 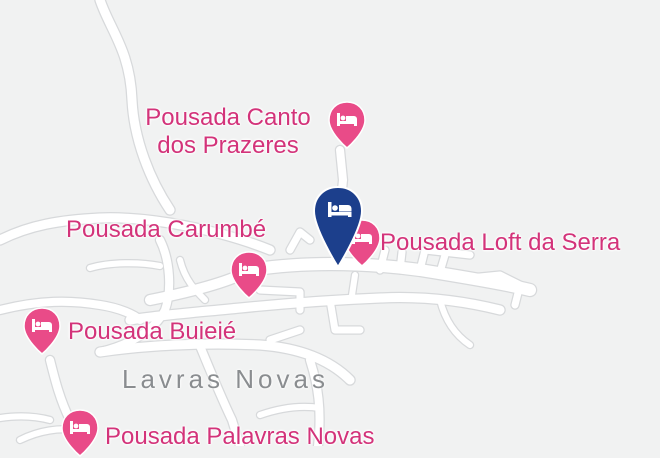 I want to click on selected-location-marker, so click(x=338, y=227).